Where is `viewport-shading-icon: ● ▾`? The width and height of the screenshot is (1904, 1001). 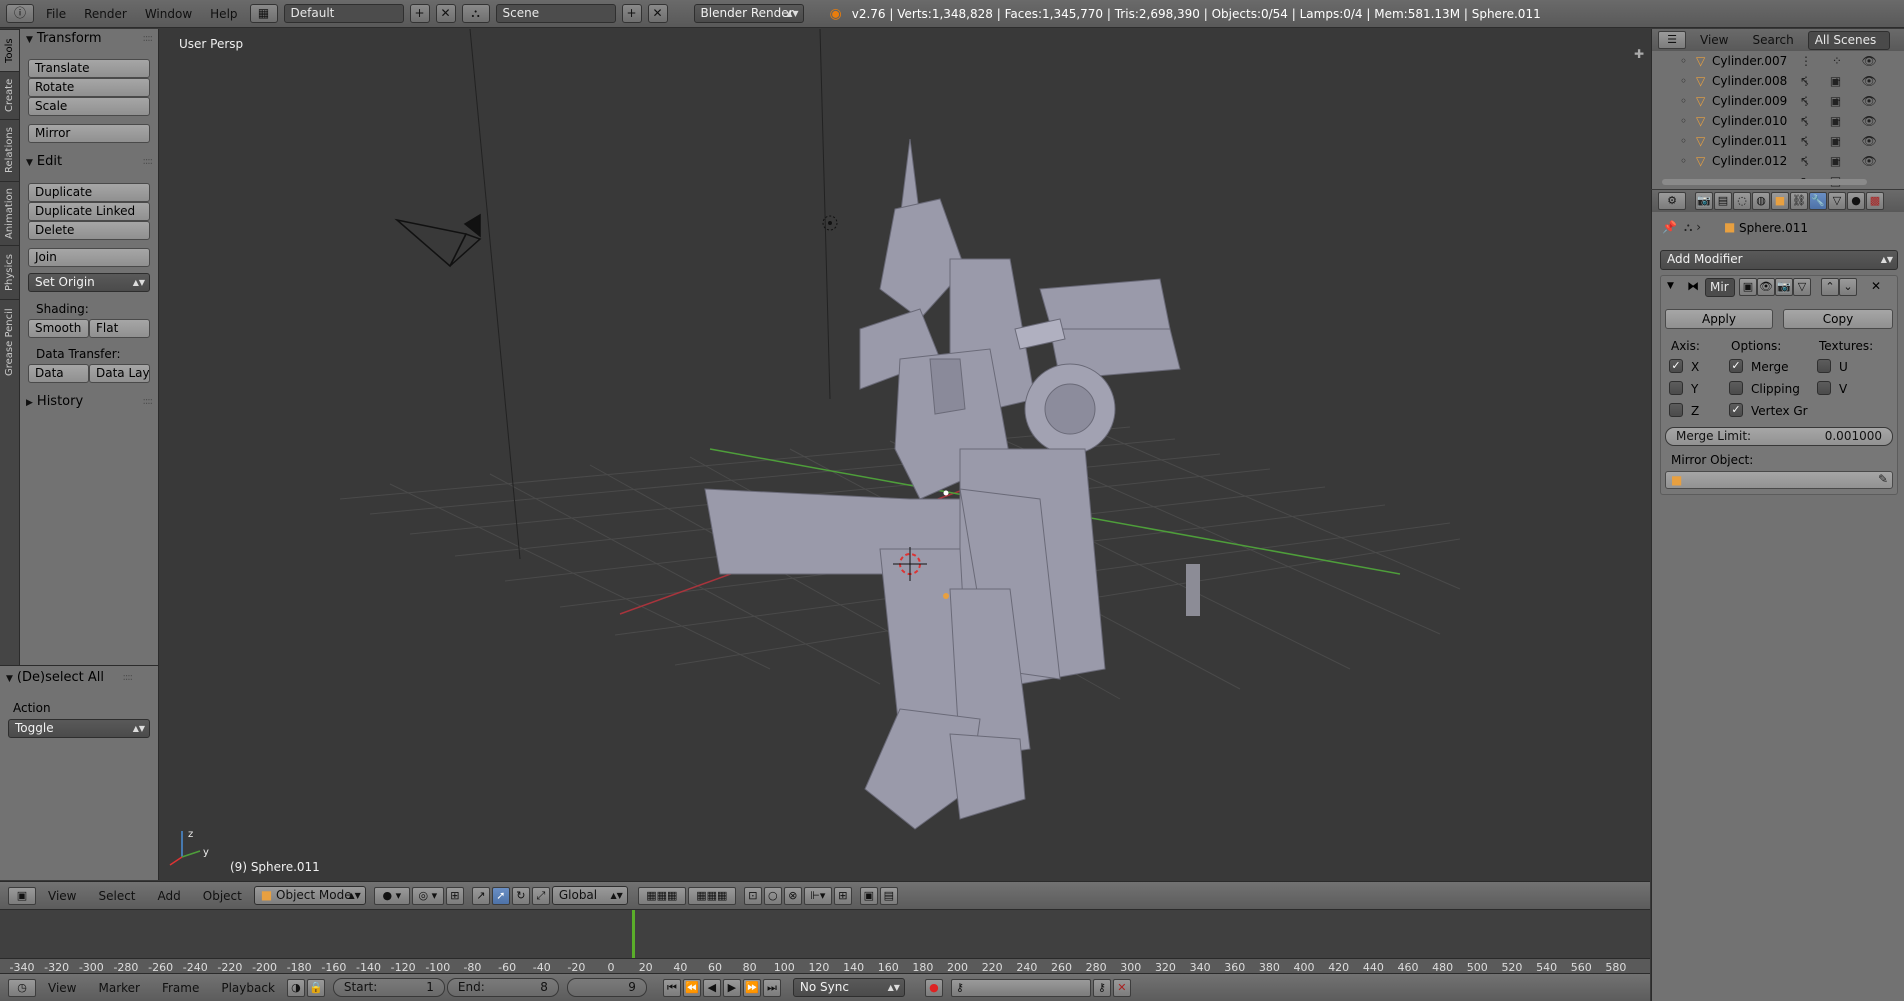 viewport-shading-icon: ● ▾ is located at coordinates (391, 895).